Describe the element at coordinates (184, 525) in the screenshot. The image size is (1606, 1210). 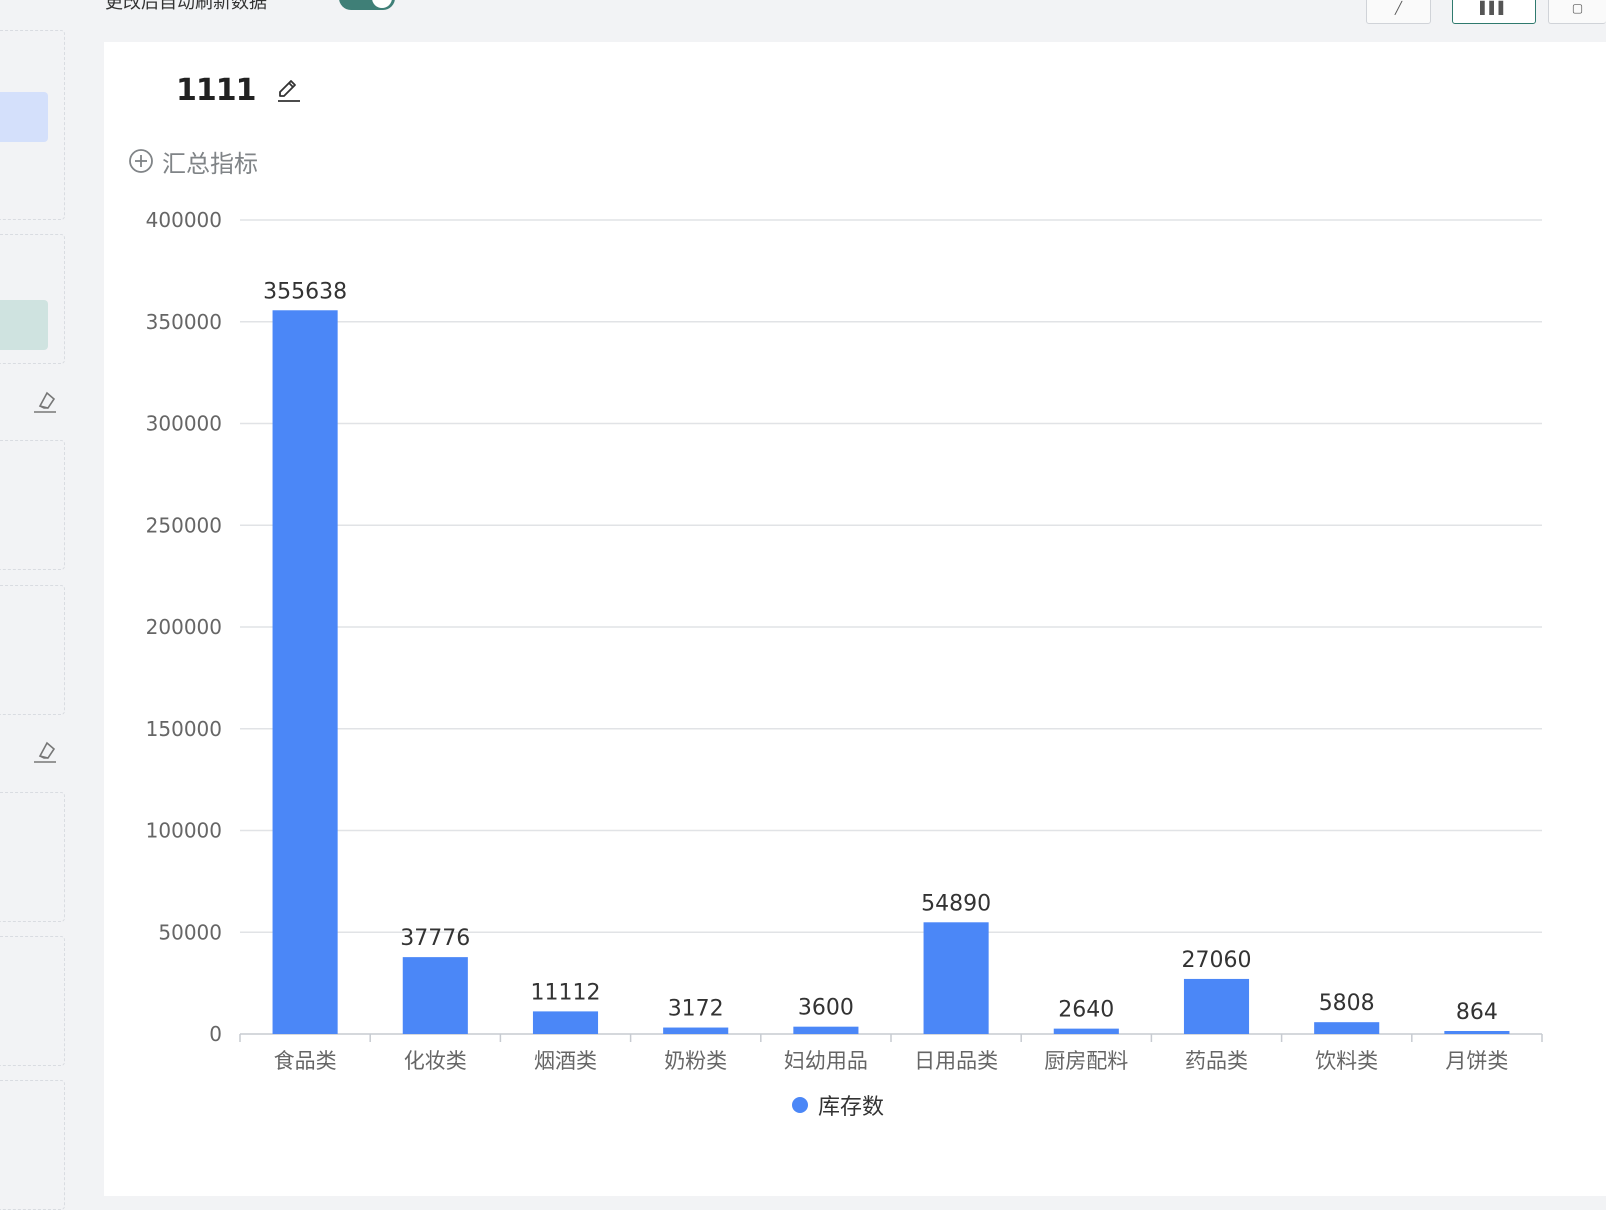
I see `y-tick-label: 250000` at that location.